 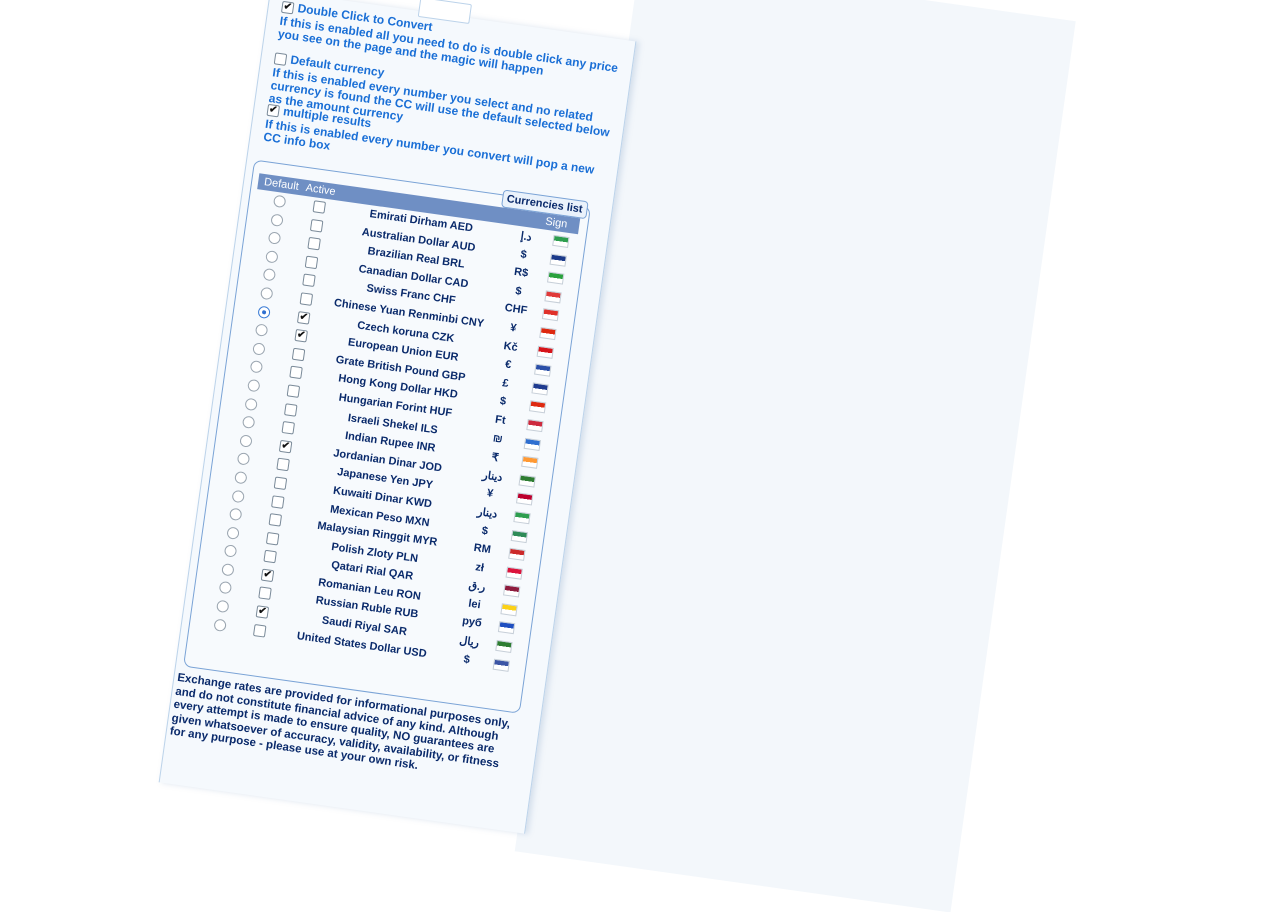 What do you see at coordinates (548, 333) in the screenshot?
I see `cn-flag-icon` at bounding box center [548, 333].